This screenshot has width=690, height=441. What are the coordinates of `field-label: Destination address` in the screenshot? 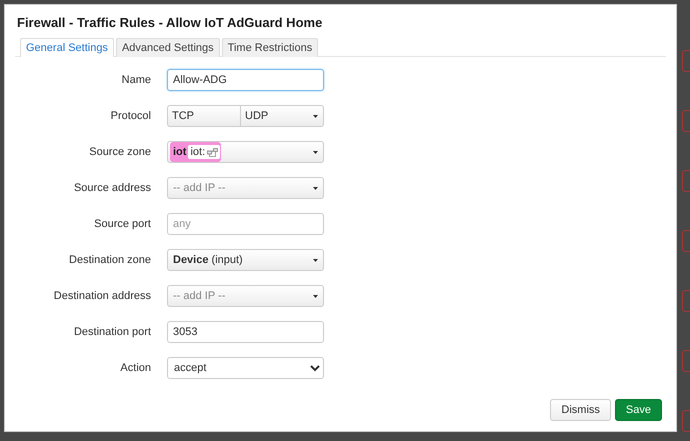 It's located at (101, 296).